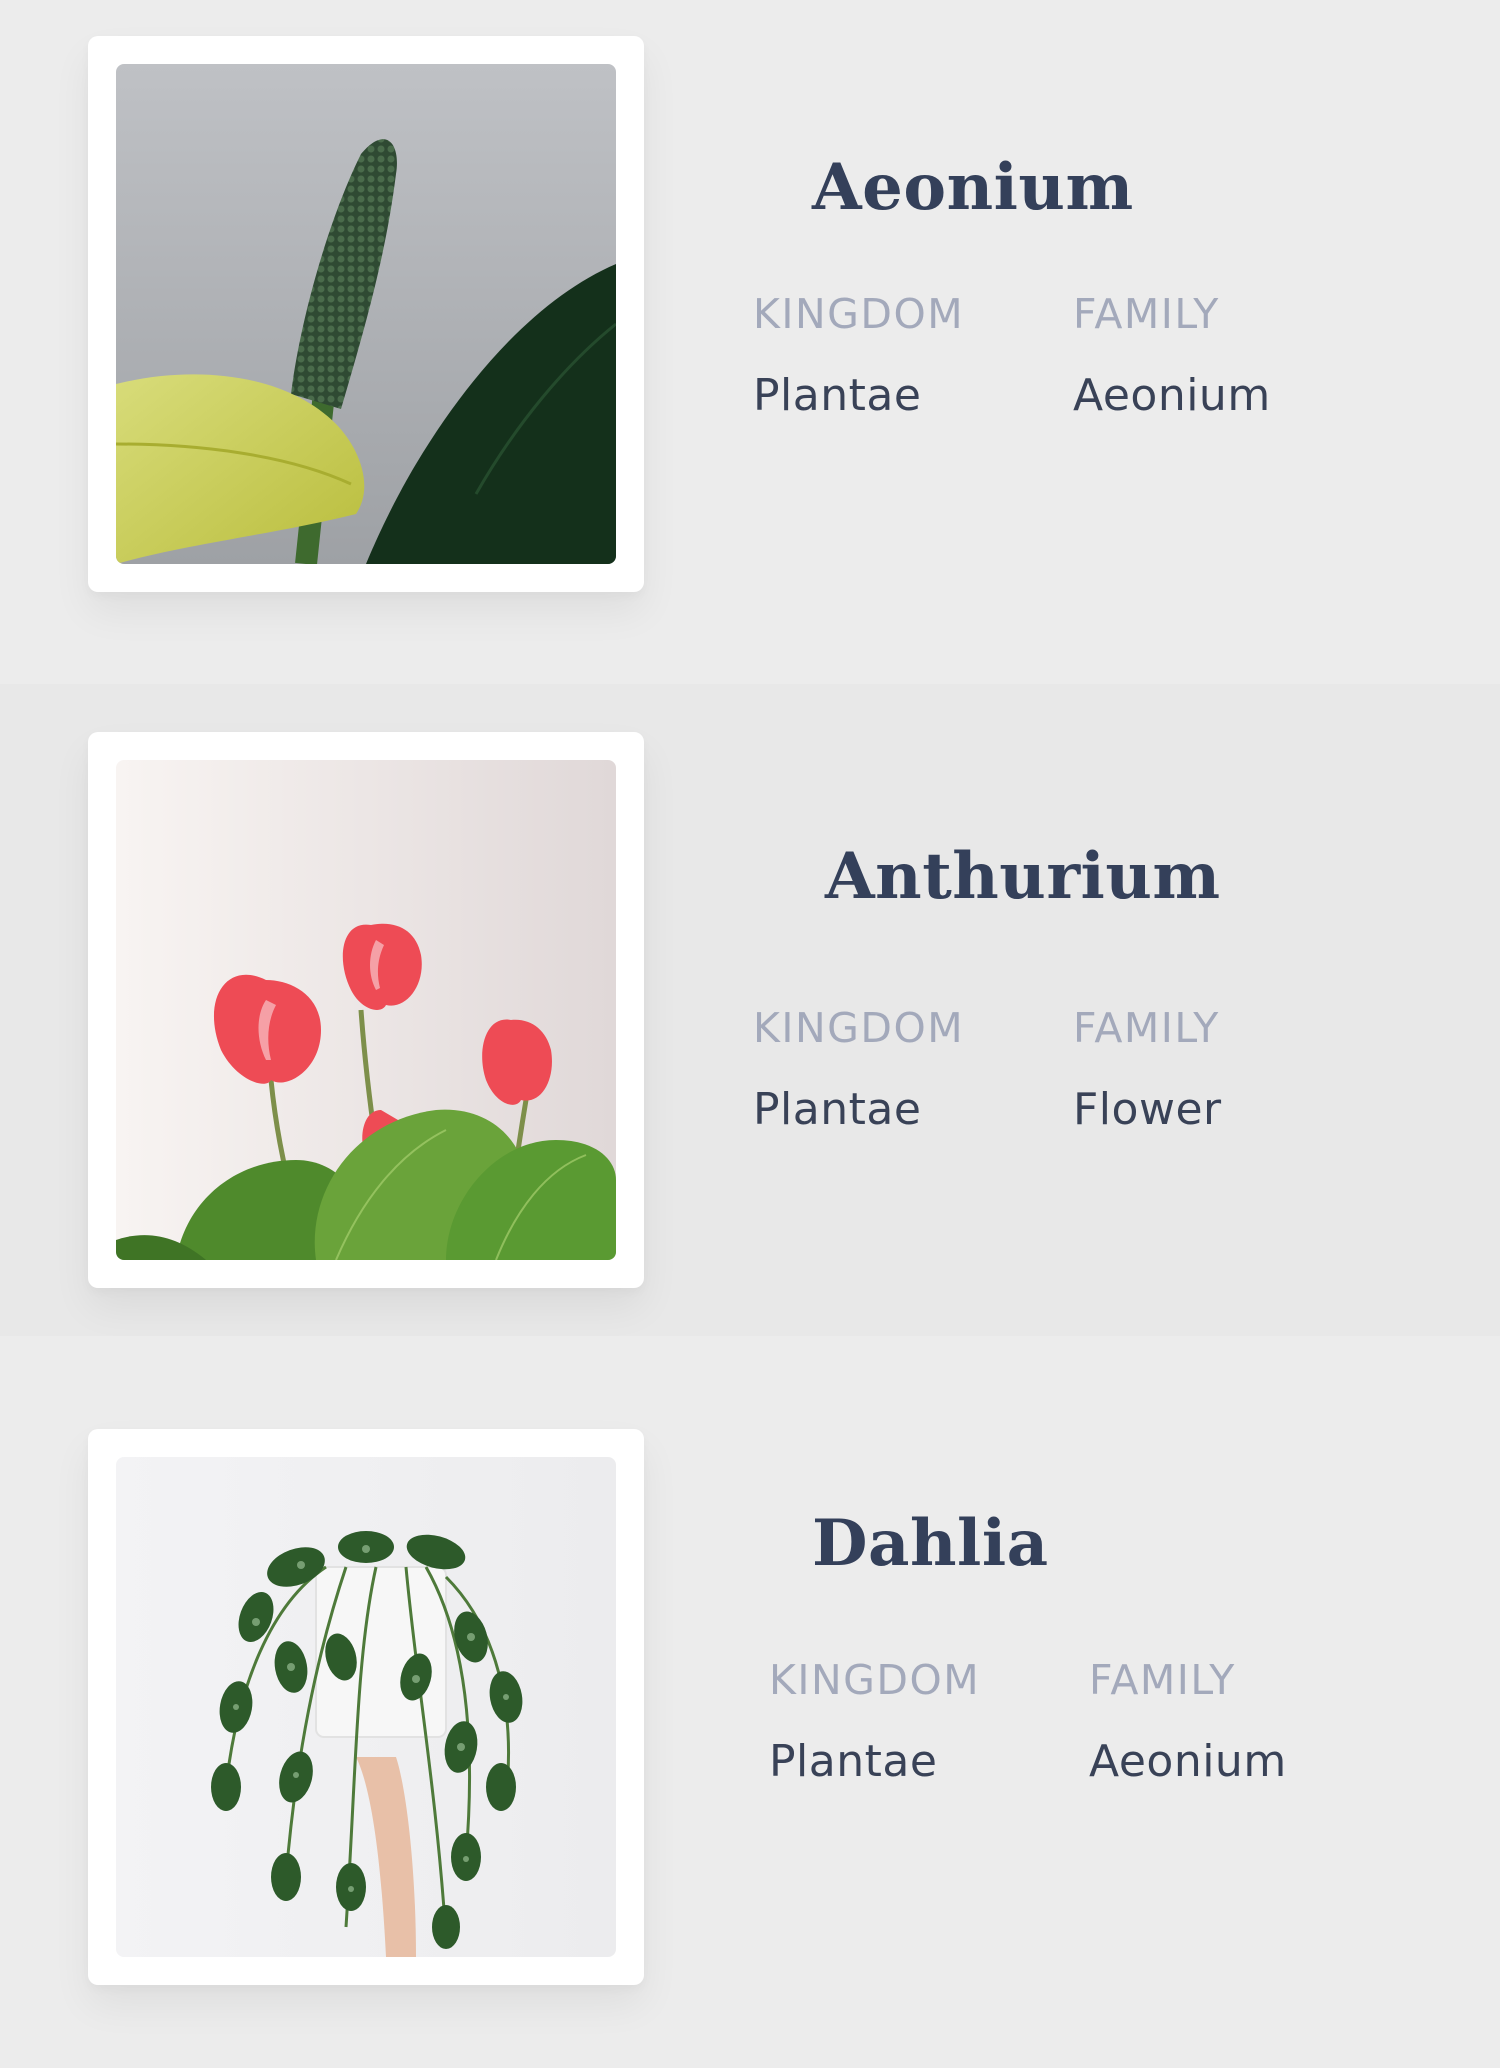 The width and height of the screenshot is (1500, 2068). What do you see at coordinates (973, 187) in the screenshot?
I see `plant-name: Aeonium` at bounding box center [973, 187].